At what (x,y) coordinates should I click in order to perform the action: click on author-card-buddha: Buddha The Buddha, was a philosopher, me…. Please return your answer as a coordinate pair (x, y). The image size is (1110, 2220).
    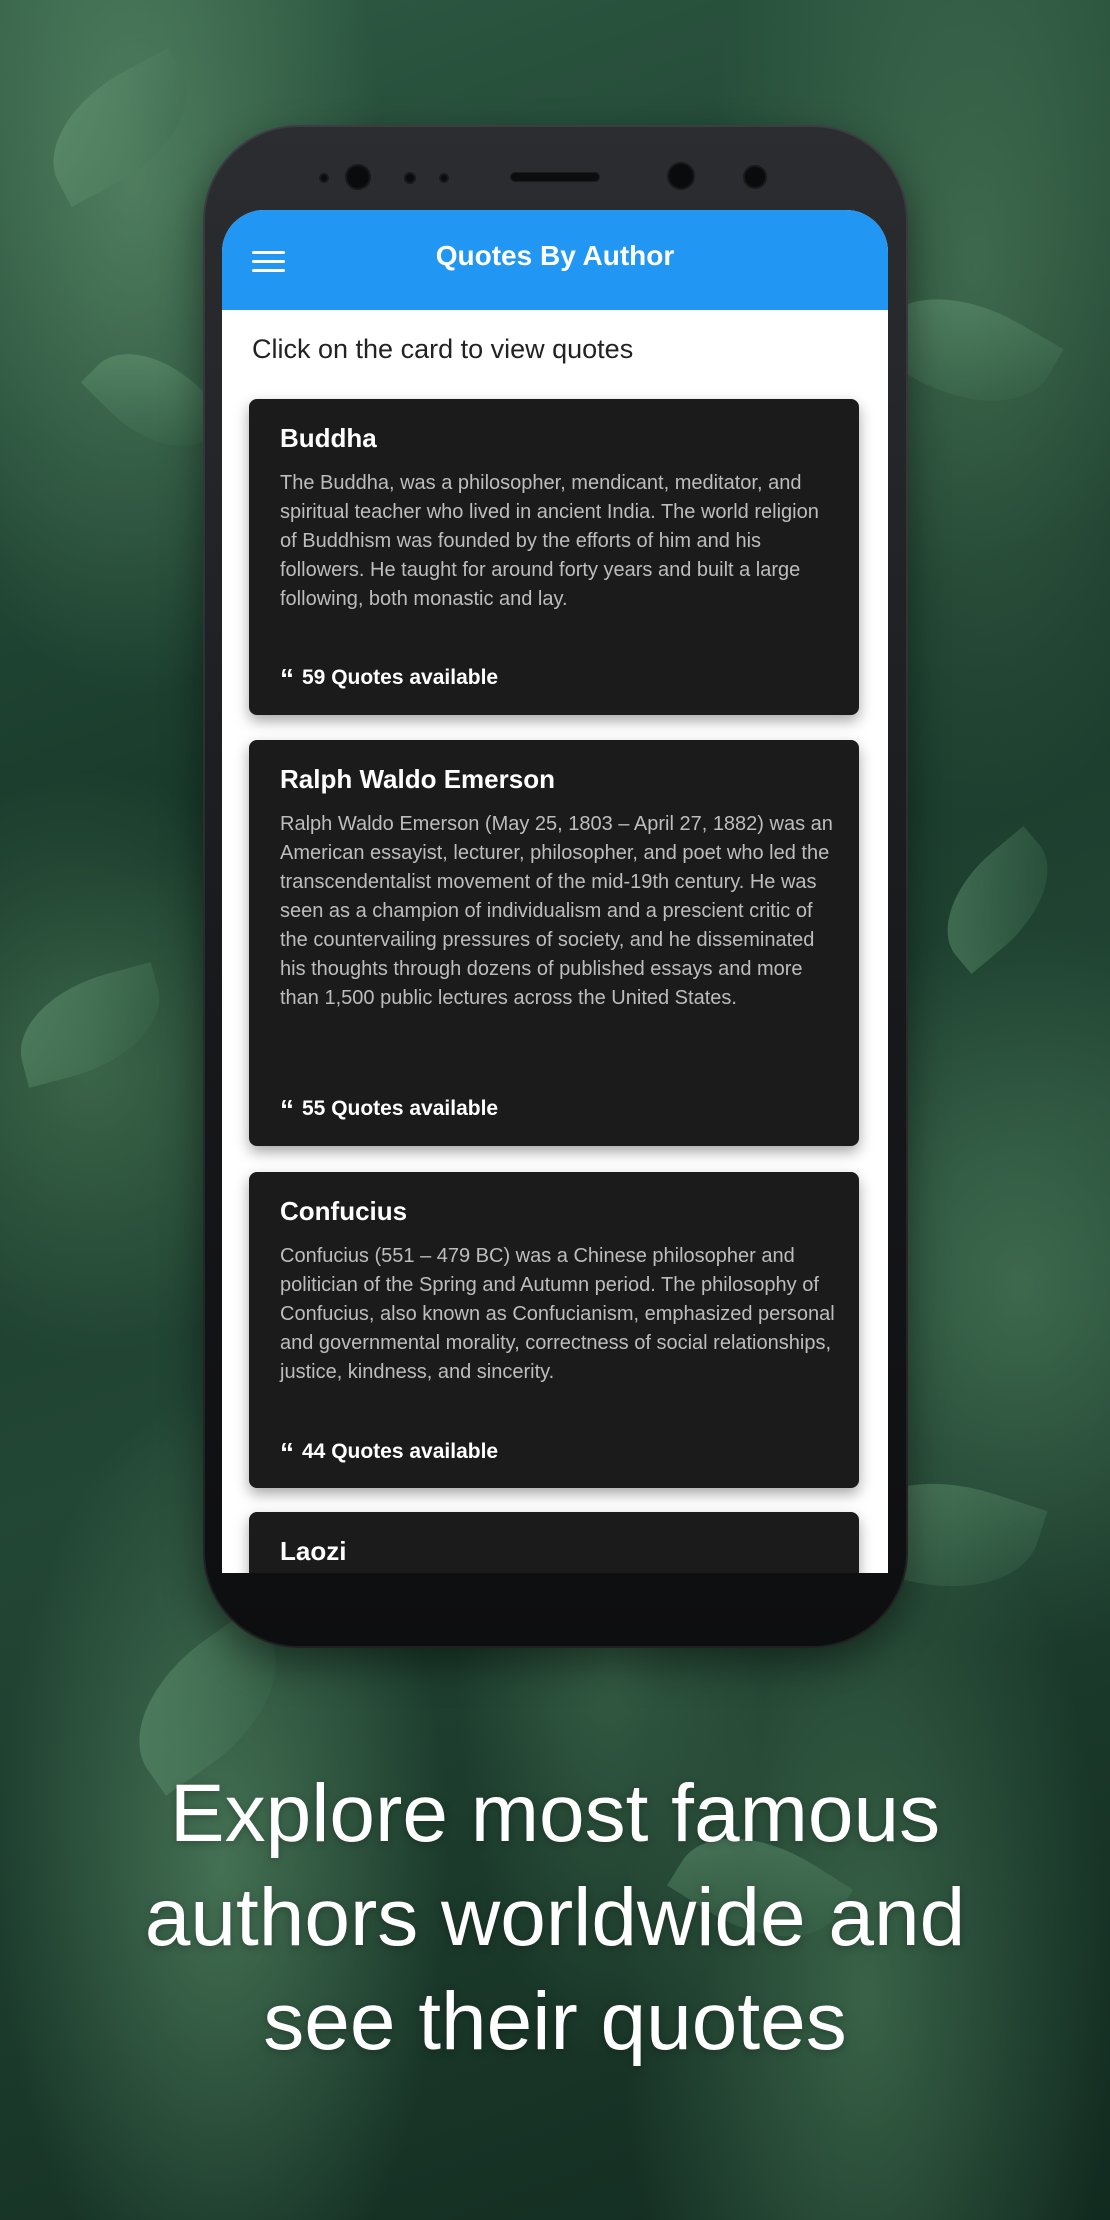
    Looking at the image, I should click on (554, 557).